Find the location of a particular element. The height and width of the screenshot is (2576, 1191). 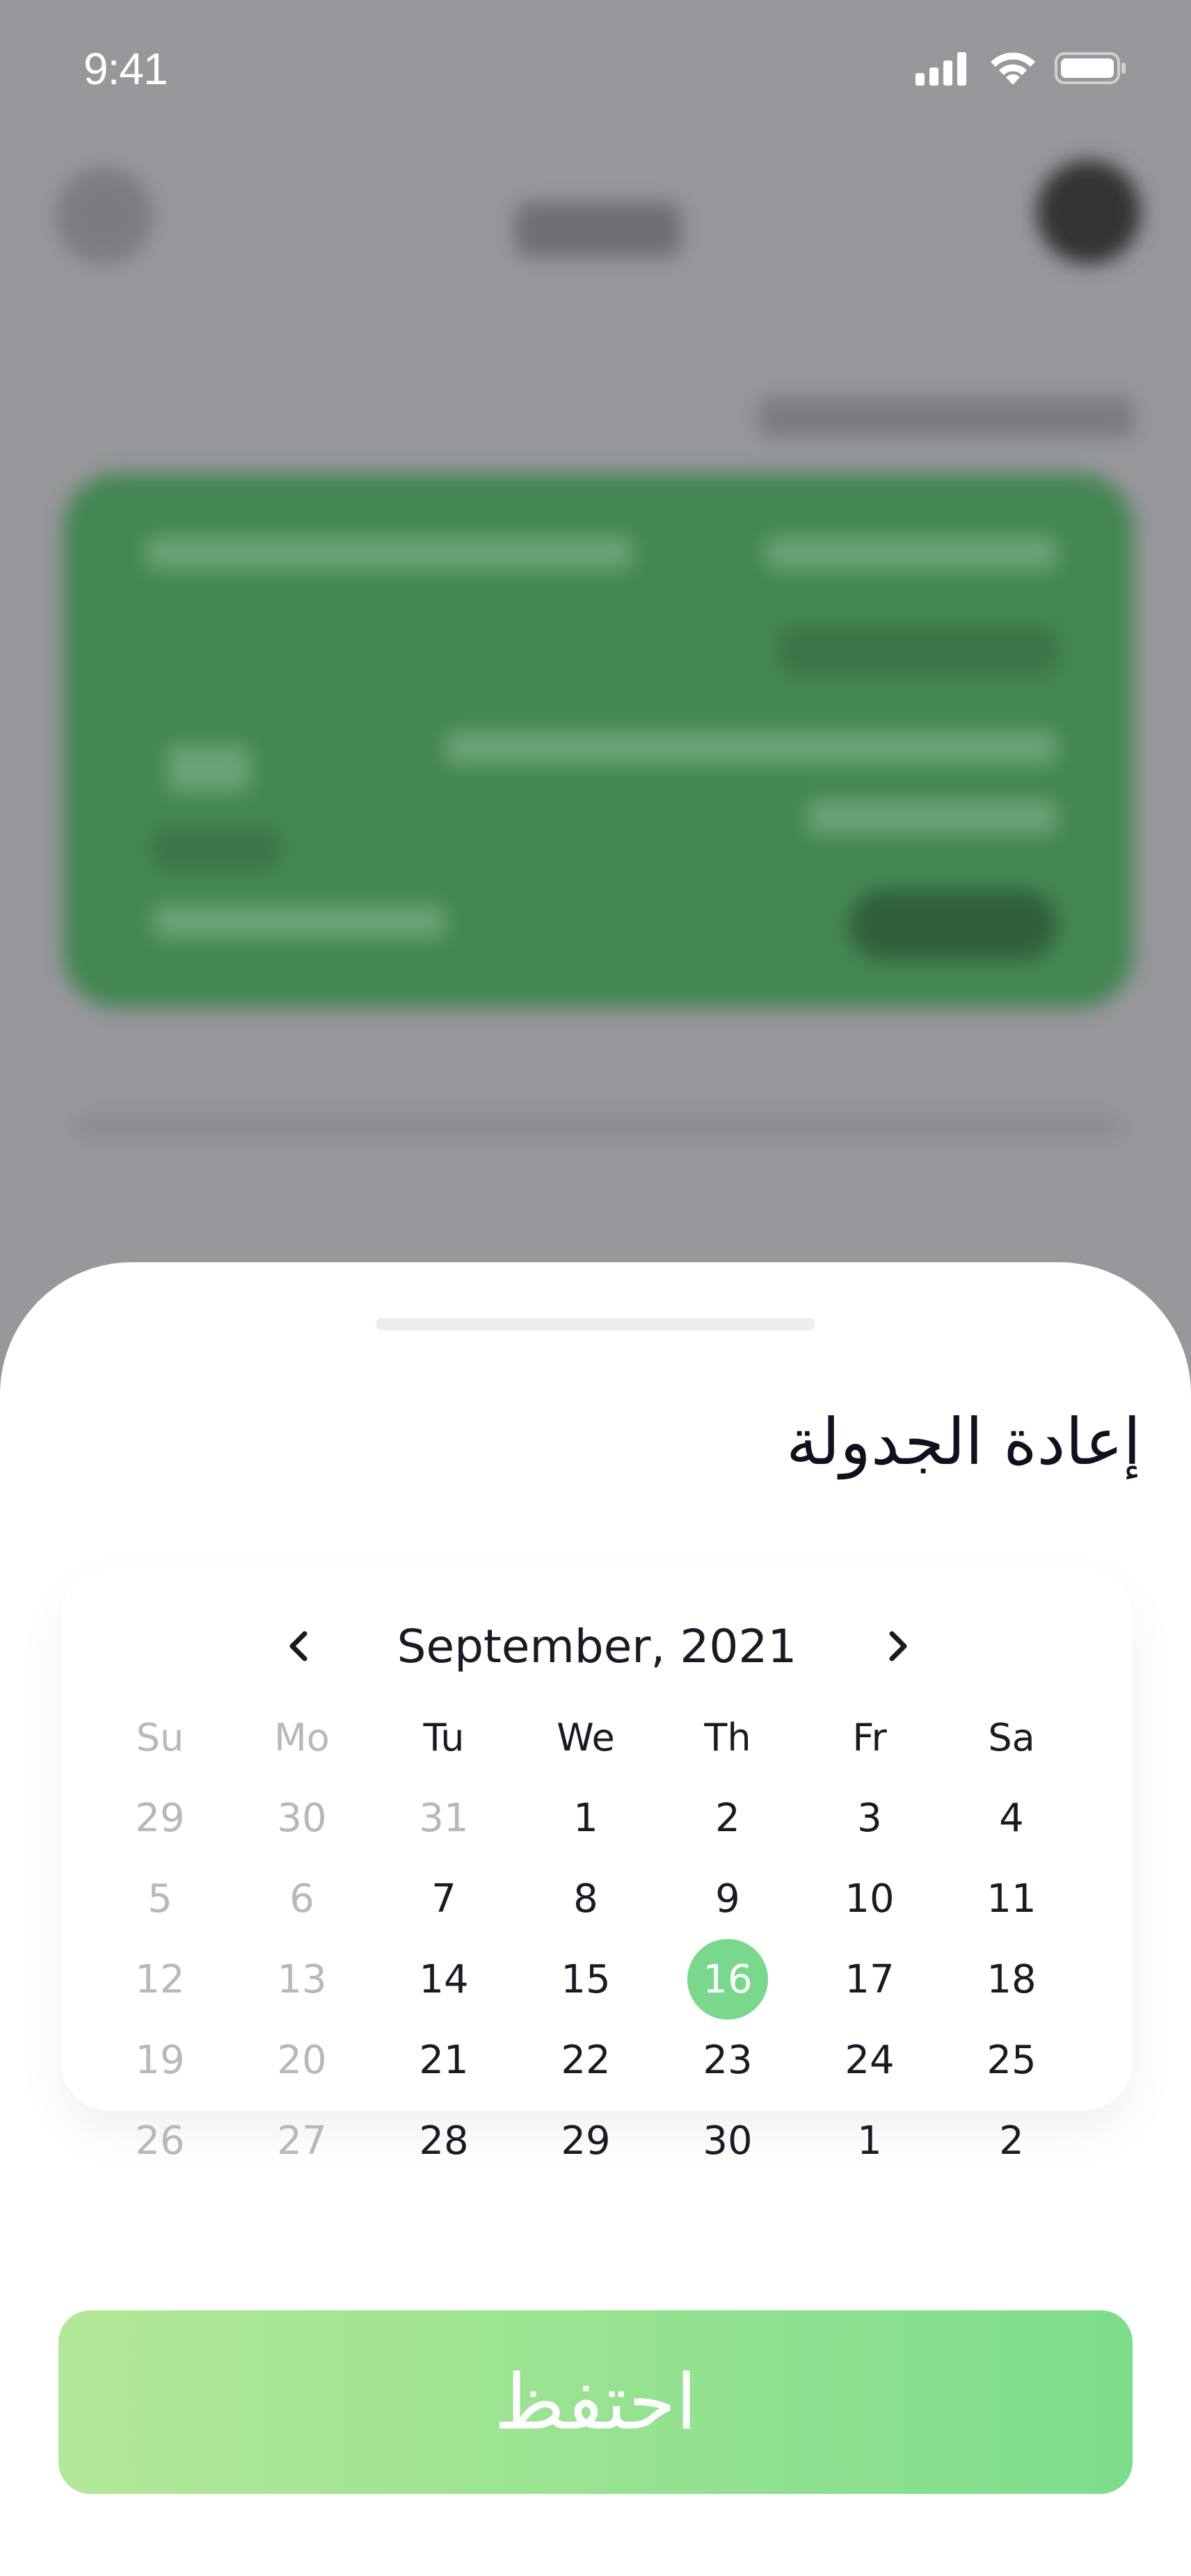

day-number: 13 is located at coordinates (302, 1979).